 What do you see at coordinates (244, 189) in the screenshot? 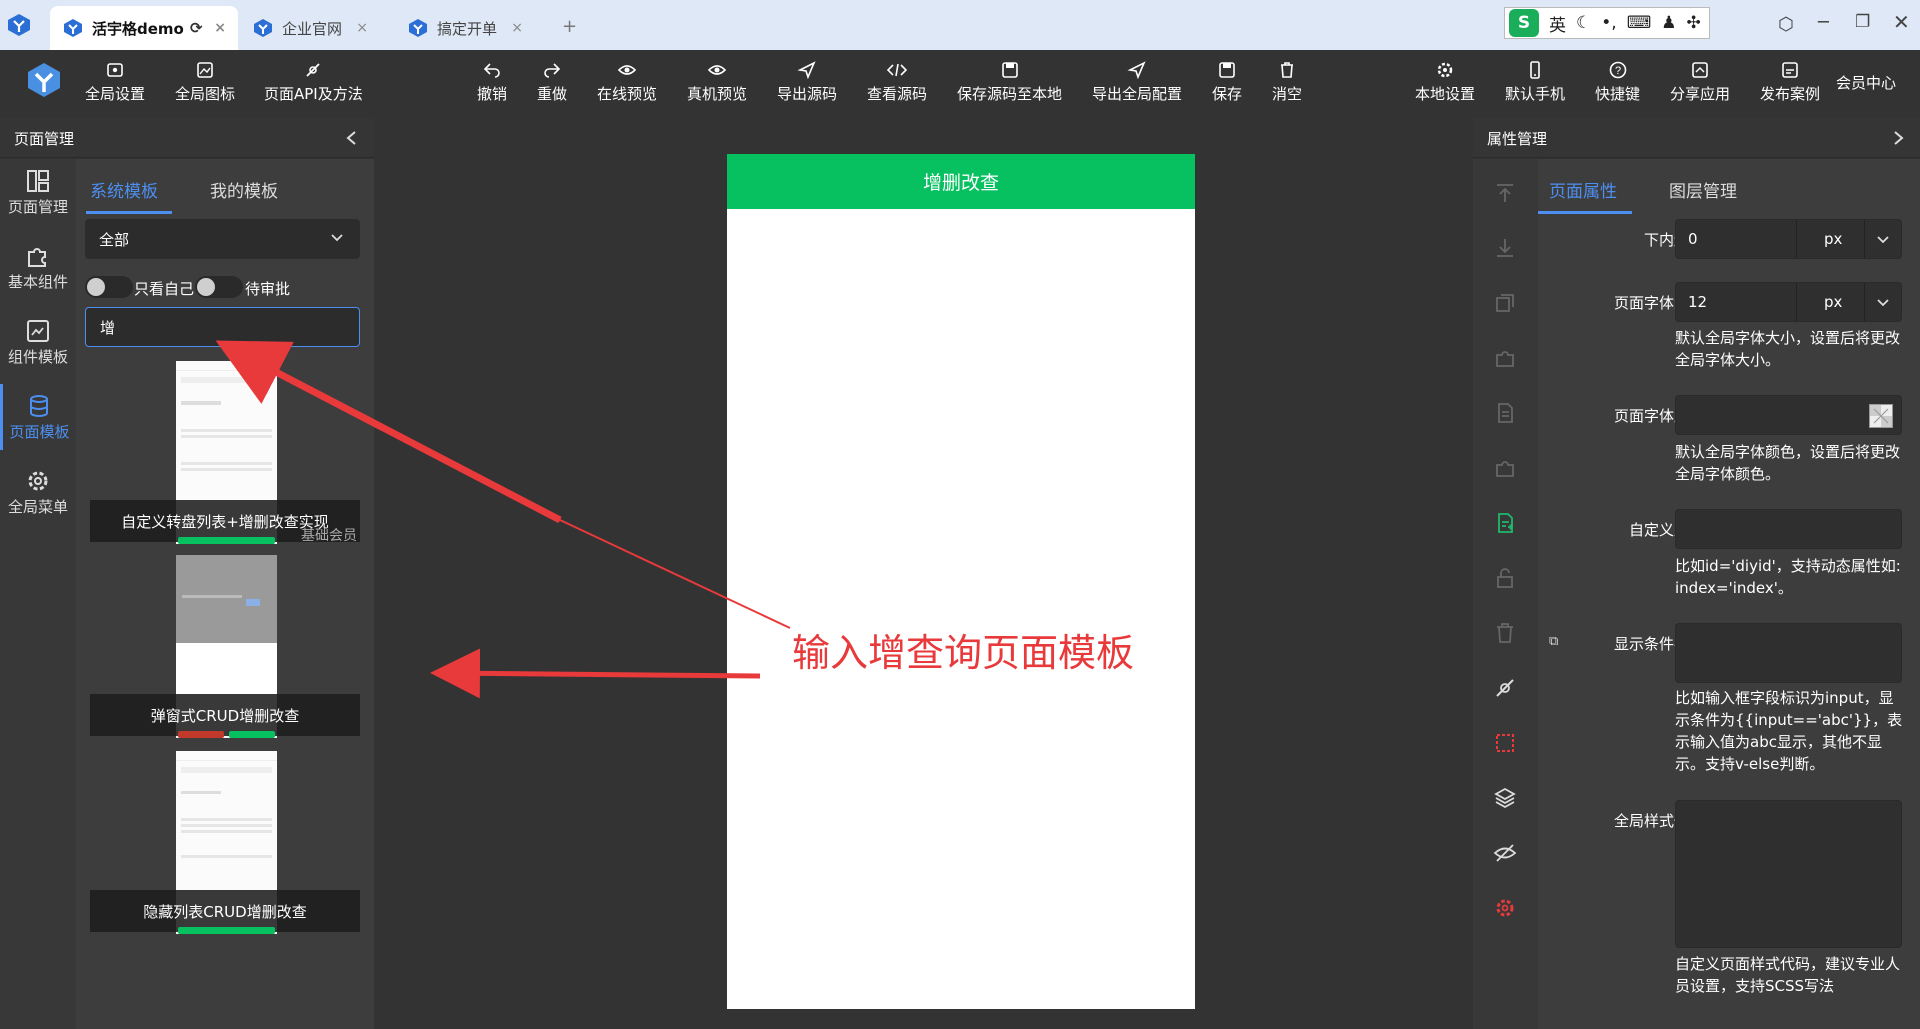
I see `tab-my-templates: 我的模板` at bounding box center [244, 189].